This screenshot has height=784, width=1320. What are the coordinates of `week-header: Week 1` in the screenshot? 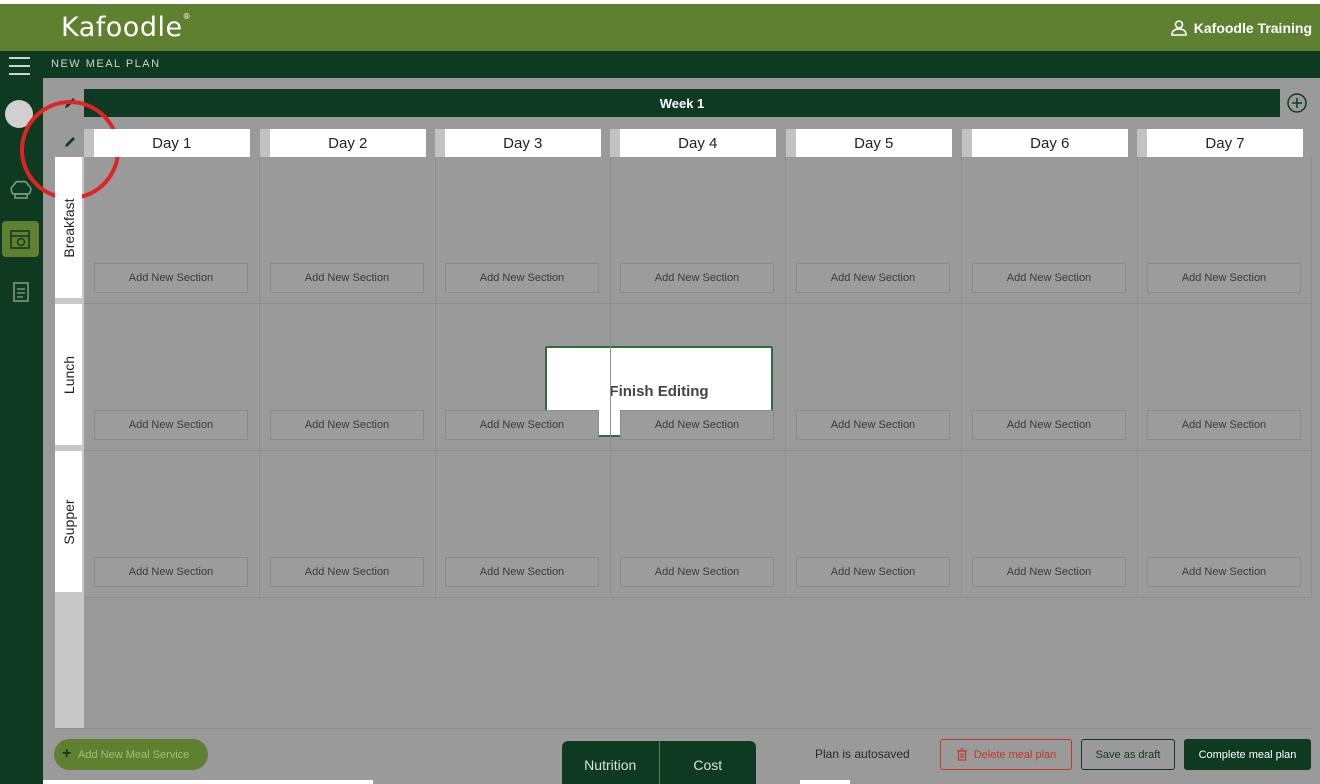 It's located at (682, 103).